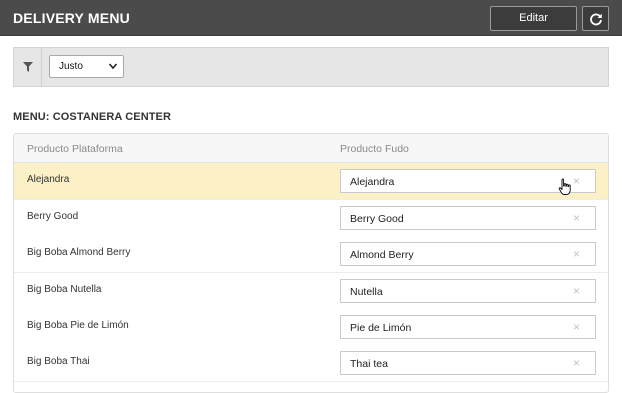 Image resolution: width=622 pixels, height=393 pixels. What do you see at coordinates (71, 66) in the screenshot?
I see `platform-select-value: Justo` at bounding box center [71, 66].